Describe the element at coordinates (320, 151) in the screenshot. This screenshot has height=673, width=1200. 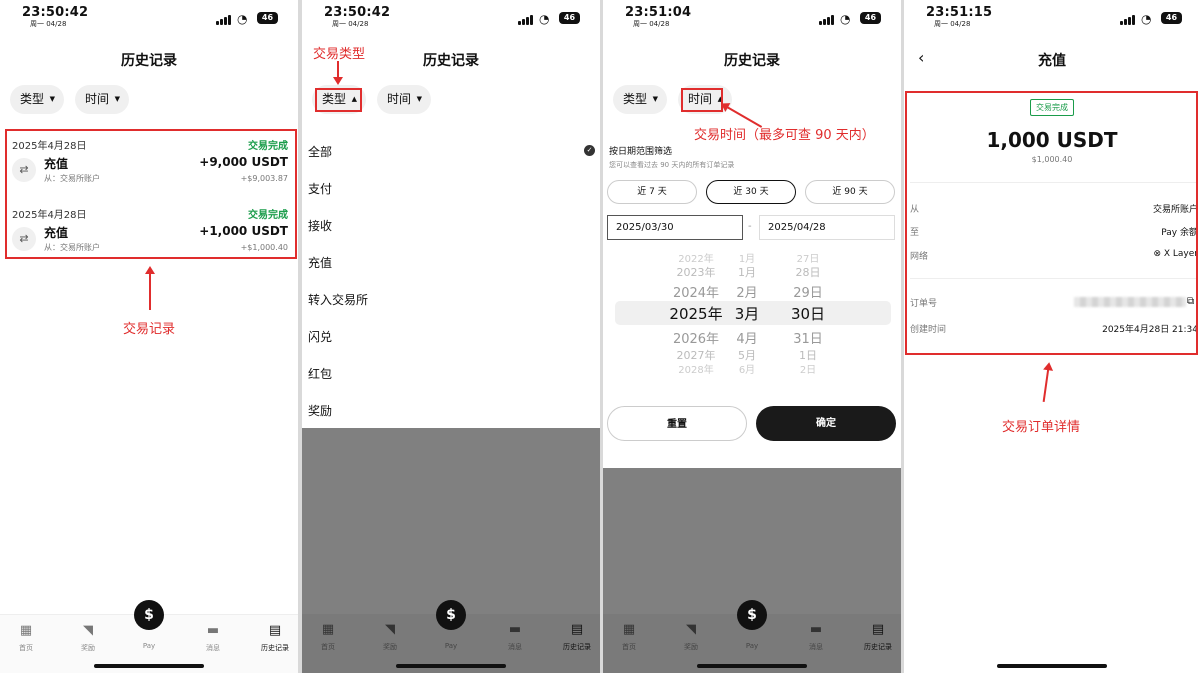
I see `menu-item-all: 全部` at that location.